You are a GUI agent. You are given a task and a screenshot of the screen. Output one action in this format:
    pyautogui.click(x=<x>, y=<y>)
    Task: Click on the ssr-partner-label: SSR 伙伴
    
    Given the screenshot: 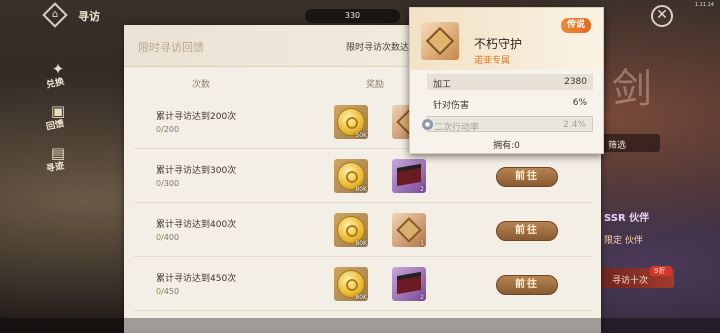 What is the action you would take?
    pyautogui.click(x=627, y=218)
    